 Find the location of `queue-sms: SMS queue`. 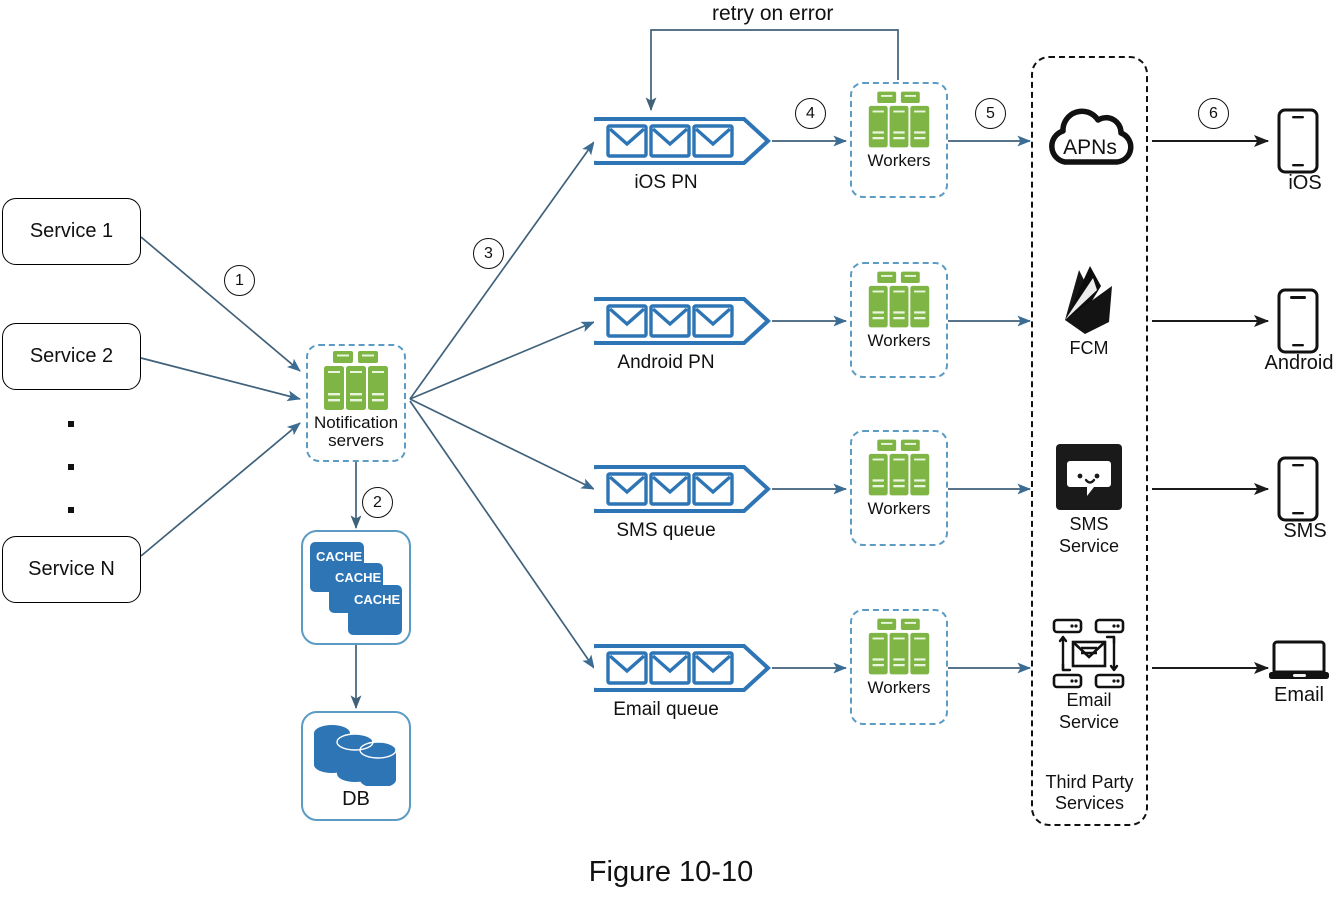

queue-sms: SMS queue is located at coordinates (673, 499).